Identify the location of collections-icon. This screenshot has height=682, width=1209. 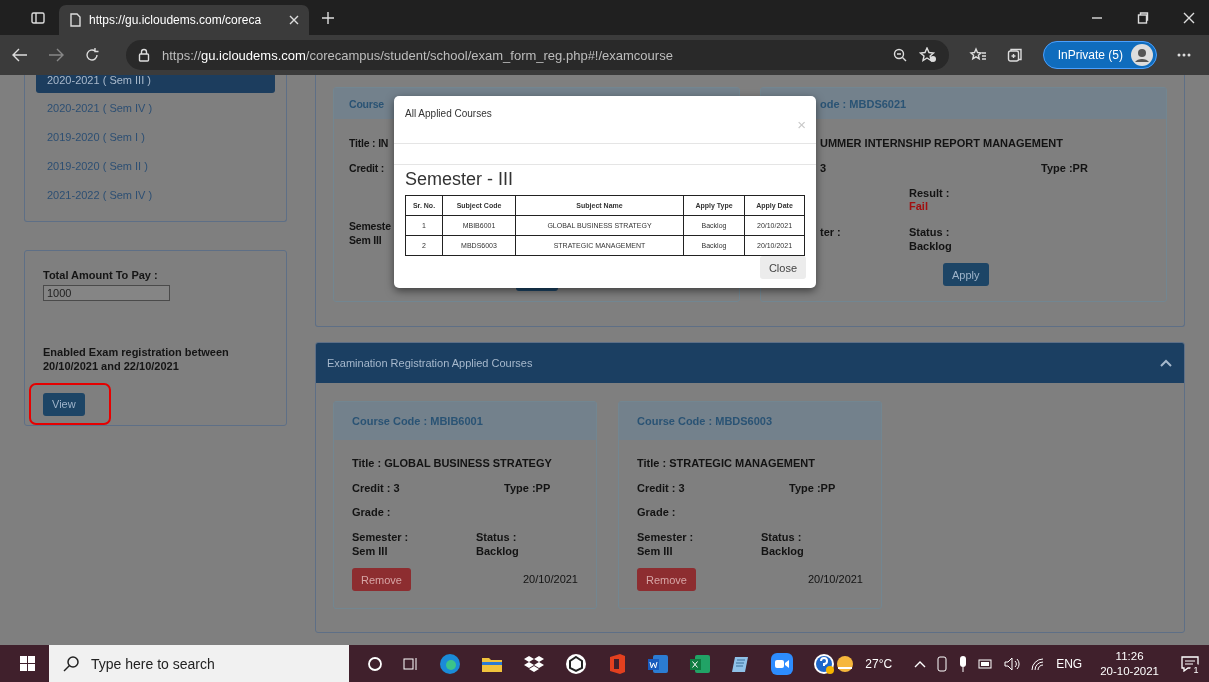
(1014, 55).